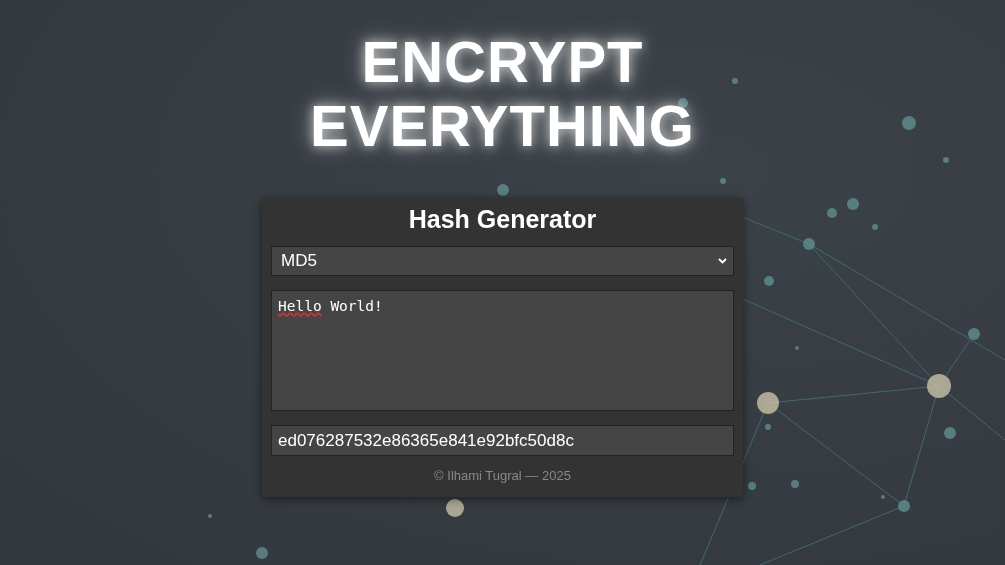 The image size is (1005, 565). Describe the element at coordinates (502, 440) in the screenshot. I see `hash-output-field: ed076287532e86365e841e92bfc50d8c` at that location.